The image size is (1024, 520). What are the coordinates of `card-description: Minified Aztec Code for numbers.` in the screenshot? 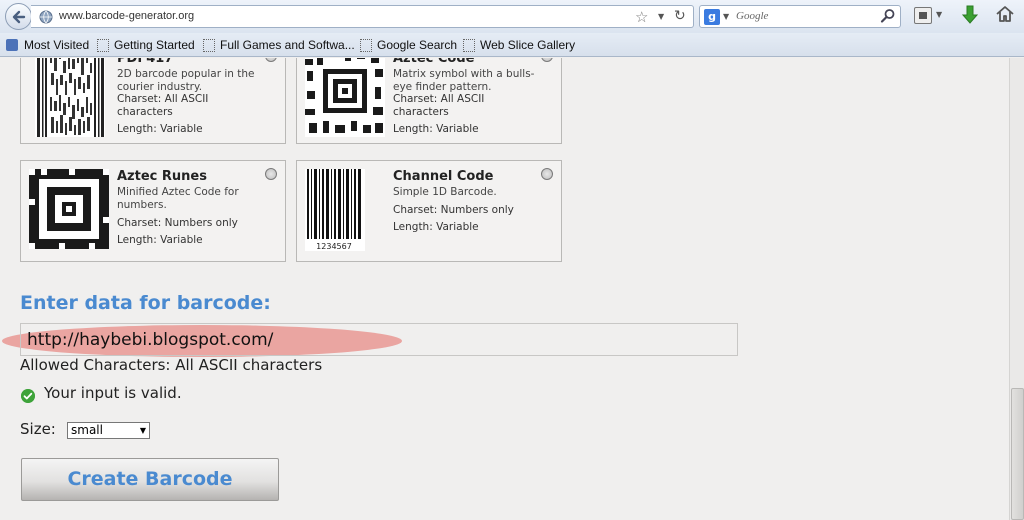 It's located at (178, 198).